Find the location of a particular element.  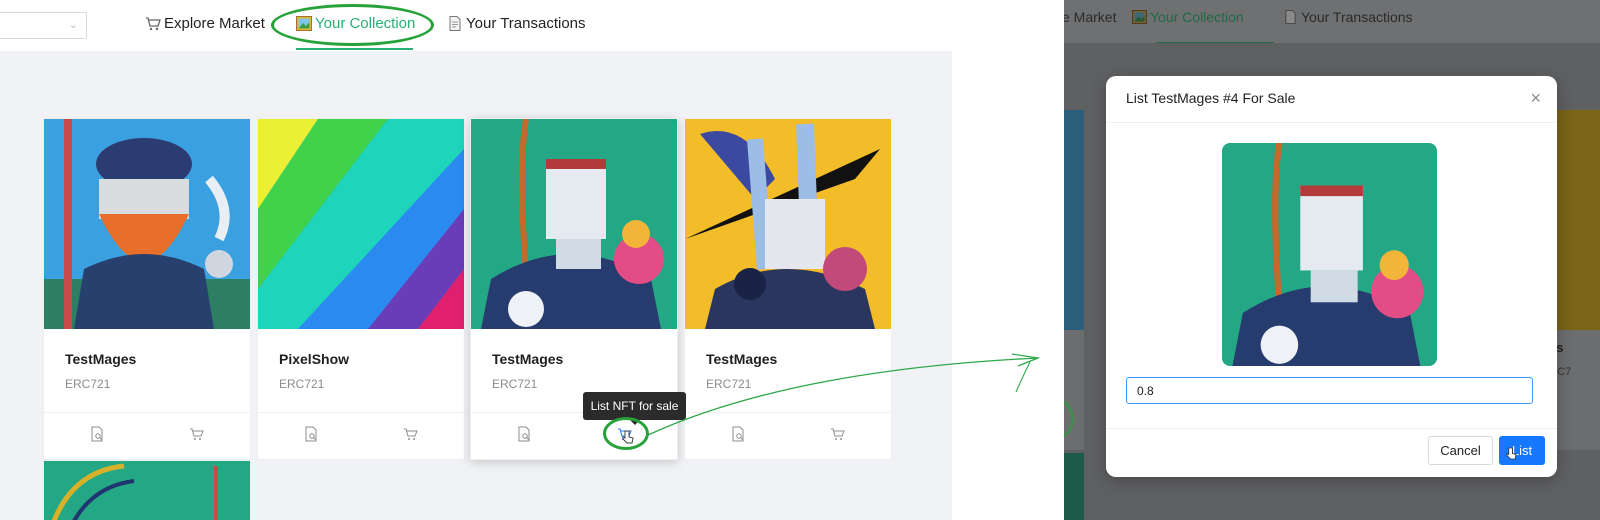

nav-explore-market: Explore Market is located at coordinates (205, 23).